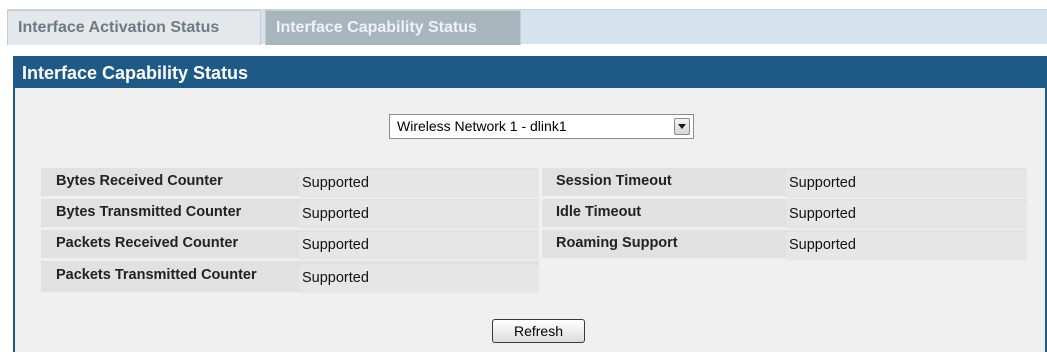  Describe the element at coordinates (147, 243) in the screenshot. I see `row-label: Packets Received Counter` at that location.